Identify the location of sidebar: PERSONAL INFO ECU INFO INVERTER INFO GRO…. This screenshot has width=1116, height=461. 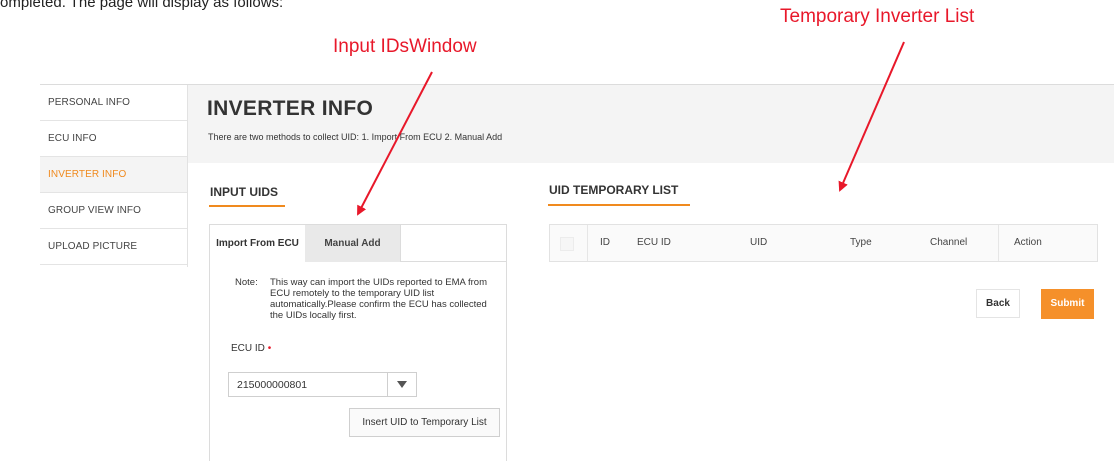
(114, 176).